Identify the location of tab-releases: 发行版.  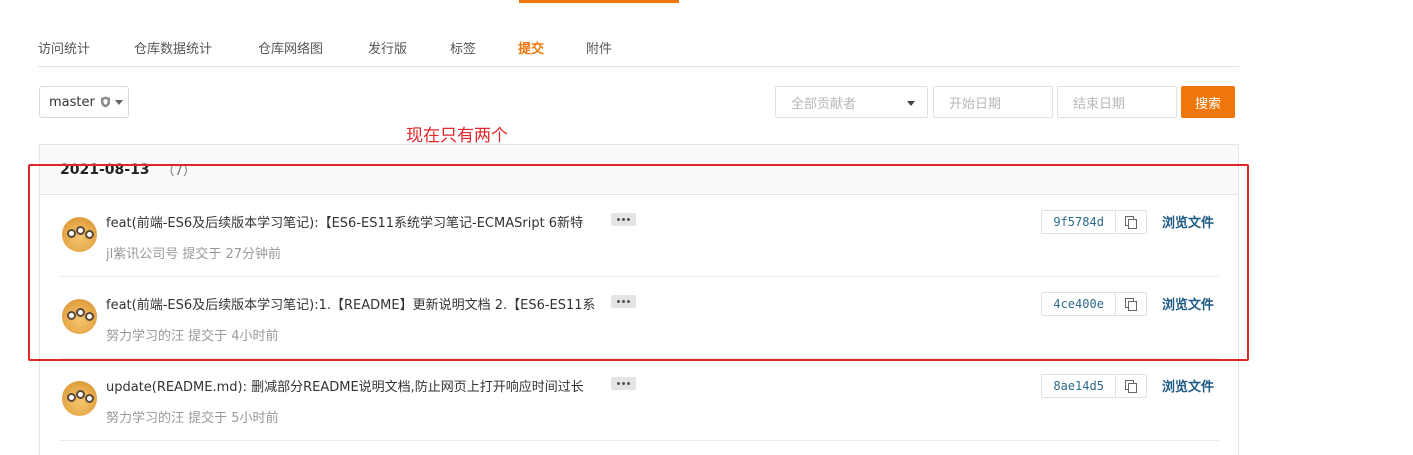
(387, 47).